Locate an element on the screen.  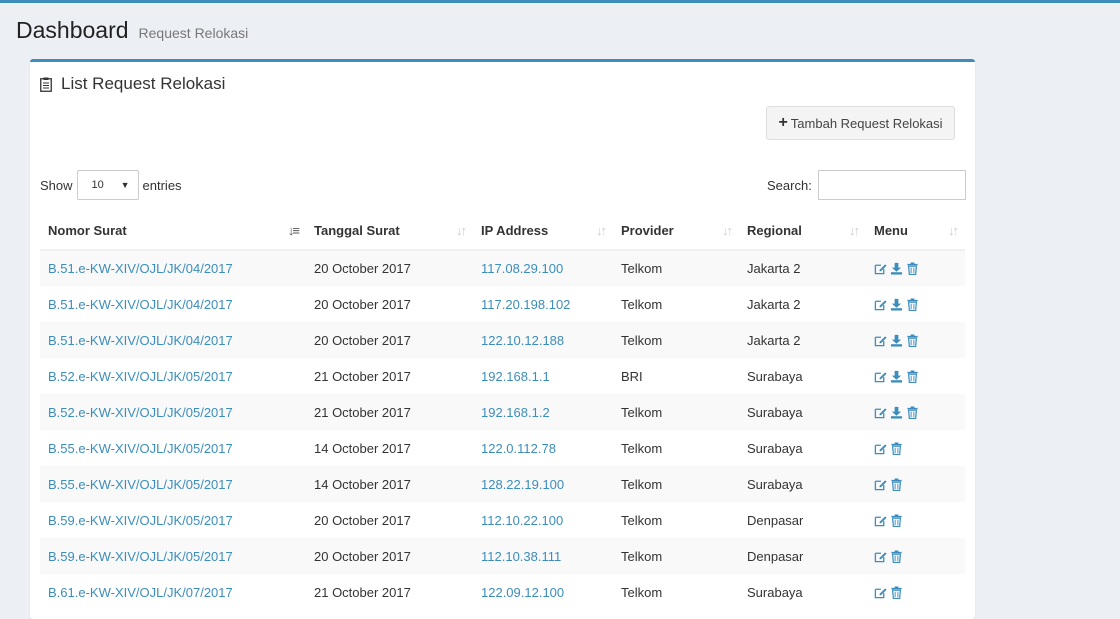
cell-ip-address: 112.10.22.100 is located at coordinates (543, 520).